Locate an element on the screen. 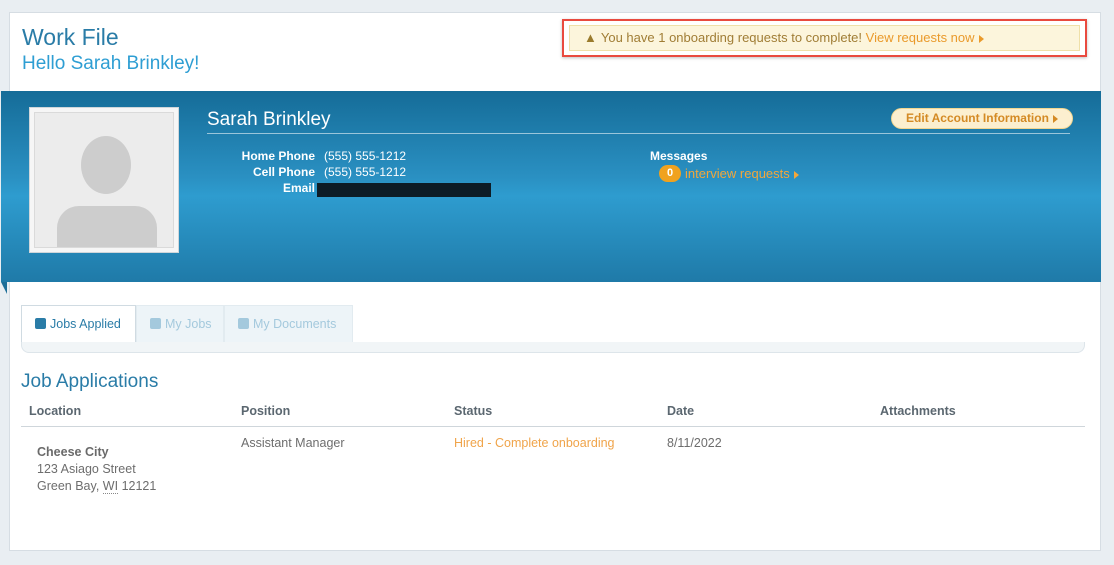 The width and height of the screenshot is (1114, 565). page-title: Work File is located at coordinates (70, 37).